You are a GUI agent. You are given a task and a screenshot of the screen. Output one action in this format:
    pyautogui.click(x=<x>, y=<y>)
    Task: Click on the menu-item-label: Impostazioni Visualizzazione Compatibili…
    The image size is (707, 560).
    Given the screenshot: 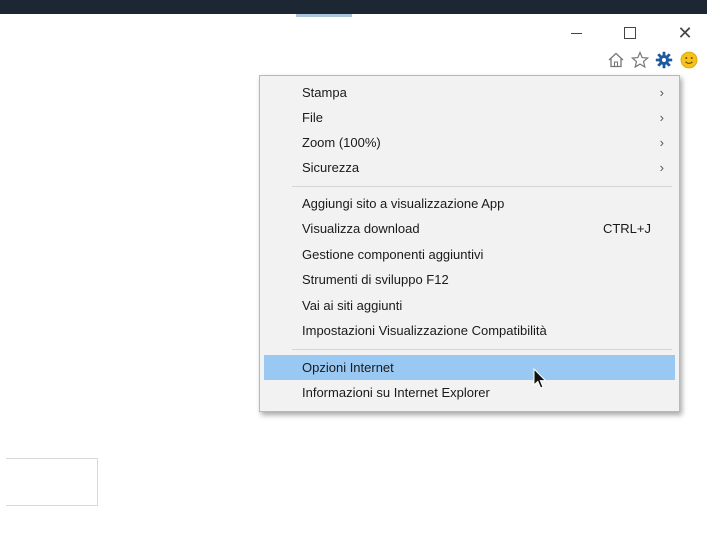 What is the action you would take?
    pyautogui.click(x=424, y=330)
    